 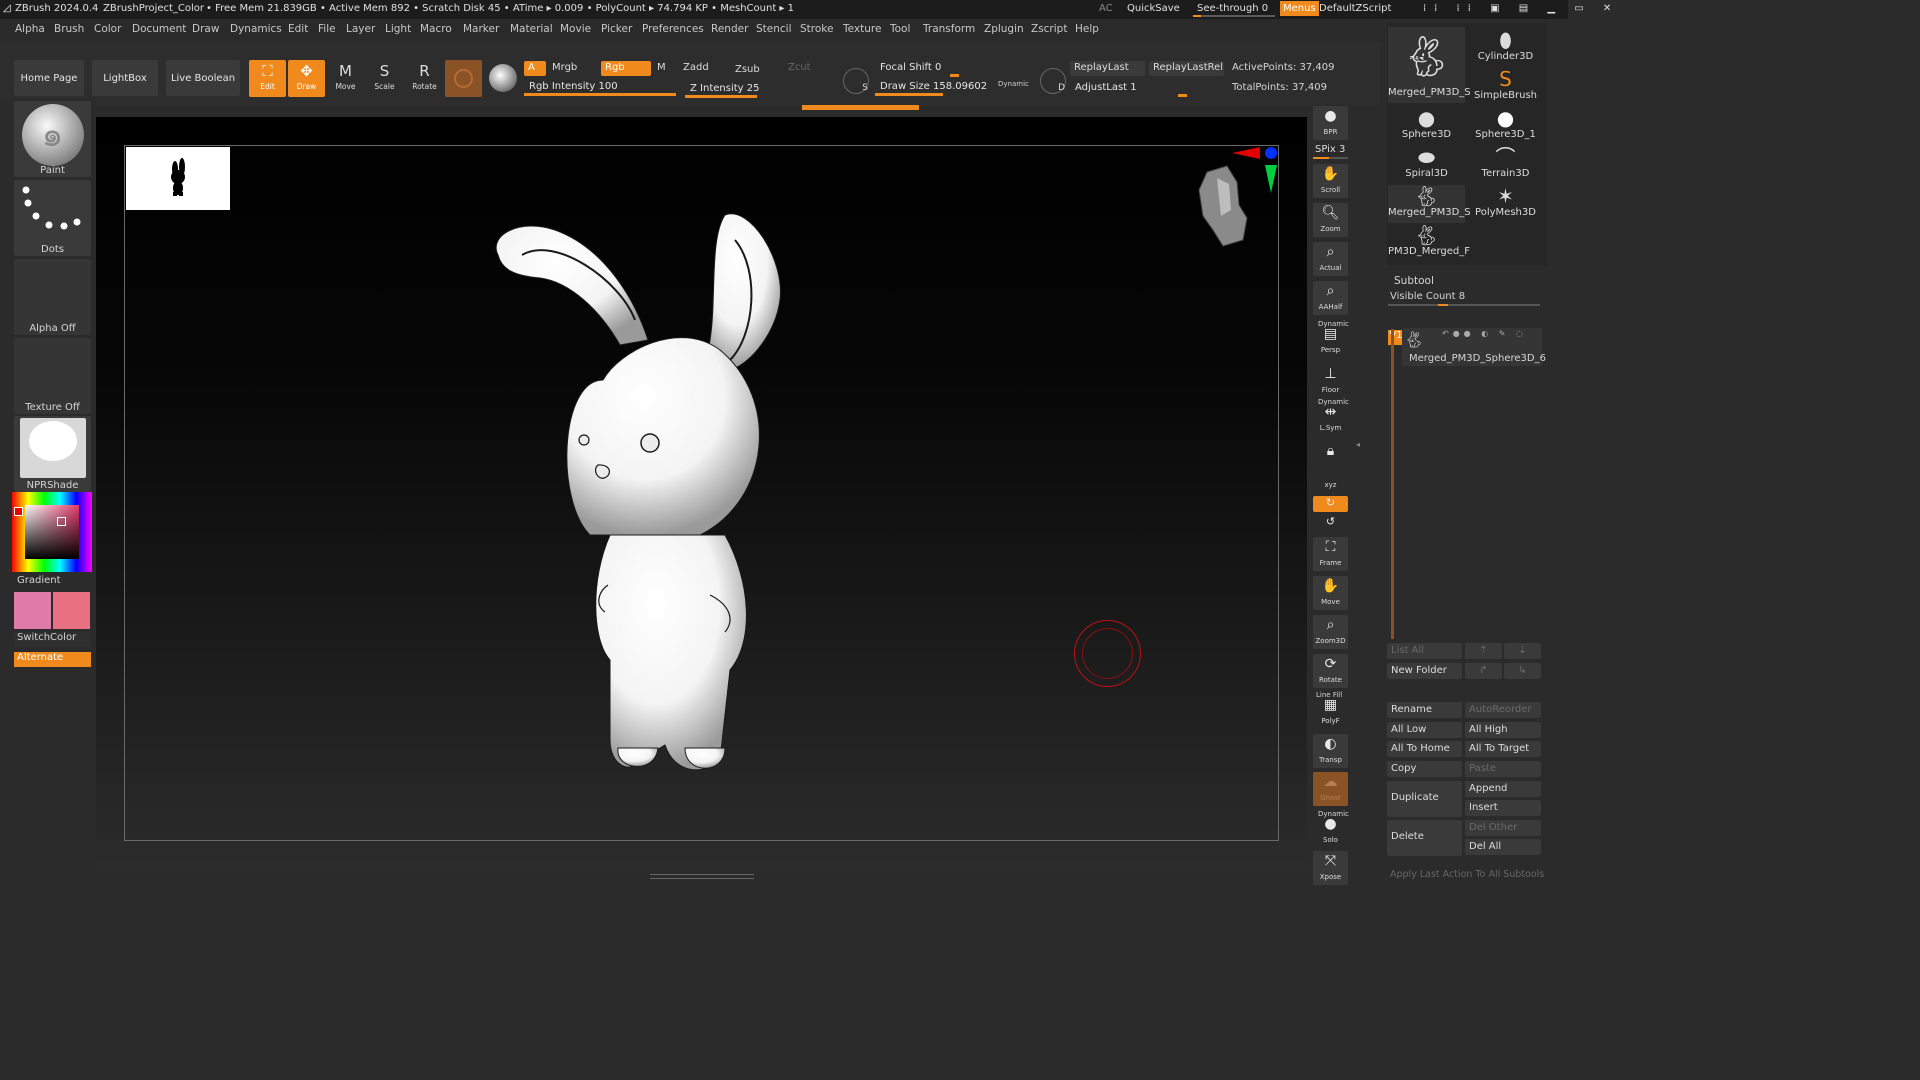 What do you see at coordinates (1330, 712) in the screenshot?
I see `polyf-button: ▦ PolyF` at bounding box center [1330, 712].